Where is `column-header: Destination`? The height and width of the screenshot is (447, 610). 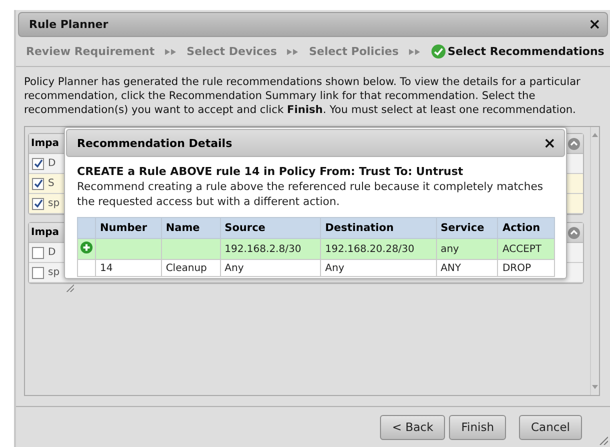 column-header: Destination is located at coordinates (378, 228).